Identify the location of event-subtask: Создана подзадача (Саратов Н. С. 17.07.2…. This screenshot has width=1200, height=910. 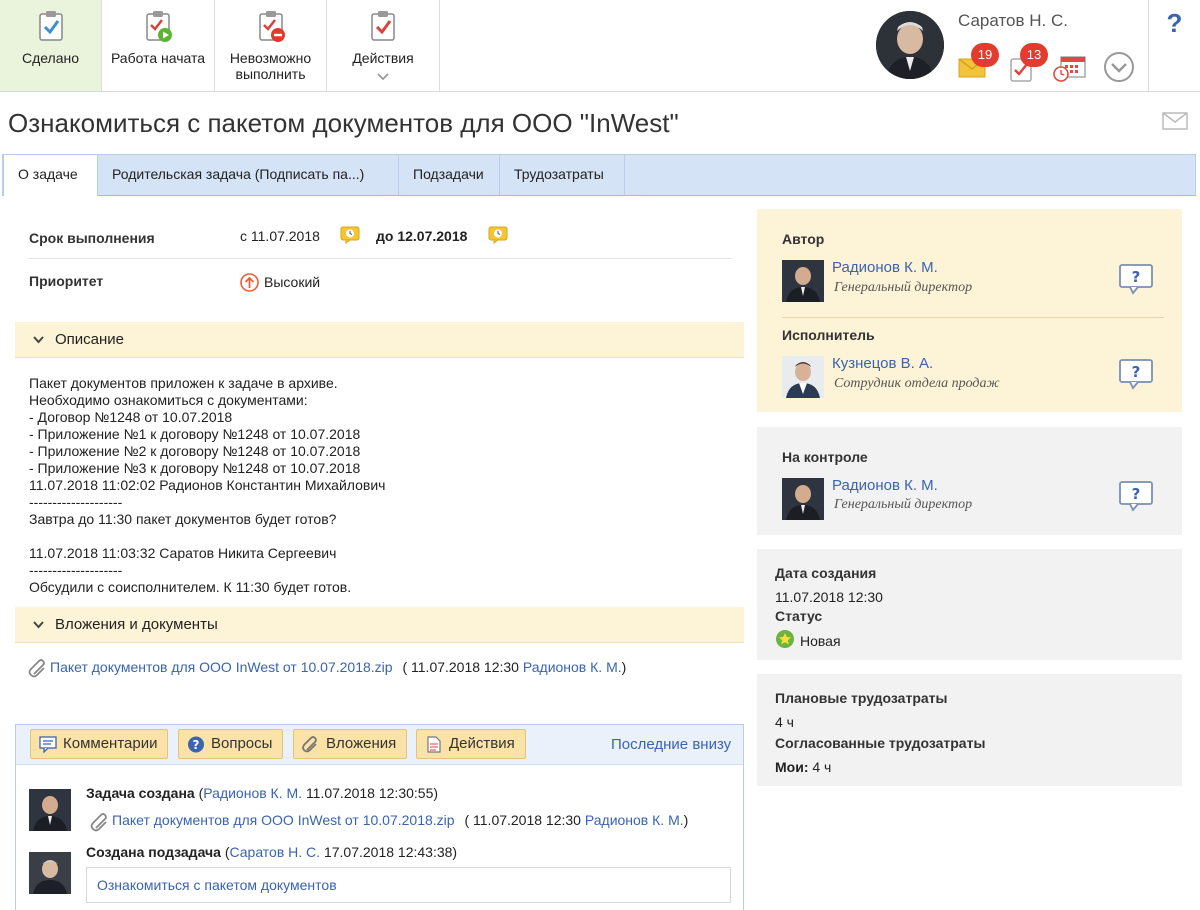
(272, 852).